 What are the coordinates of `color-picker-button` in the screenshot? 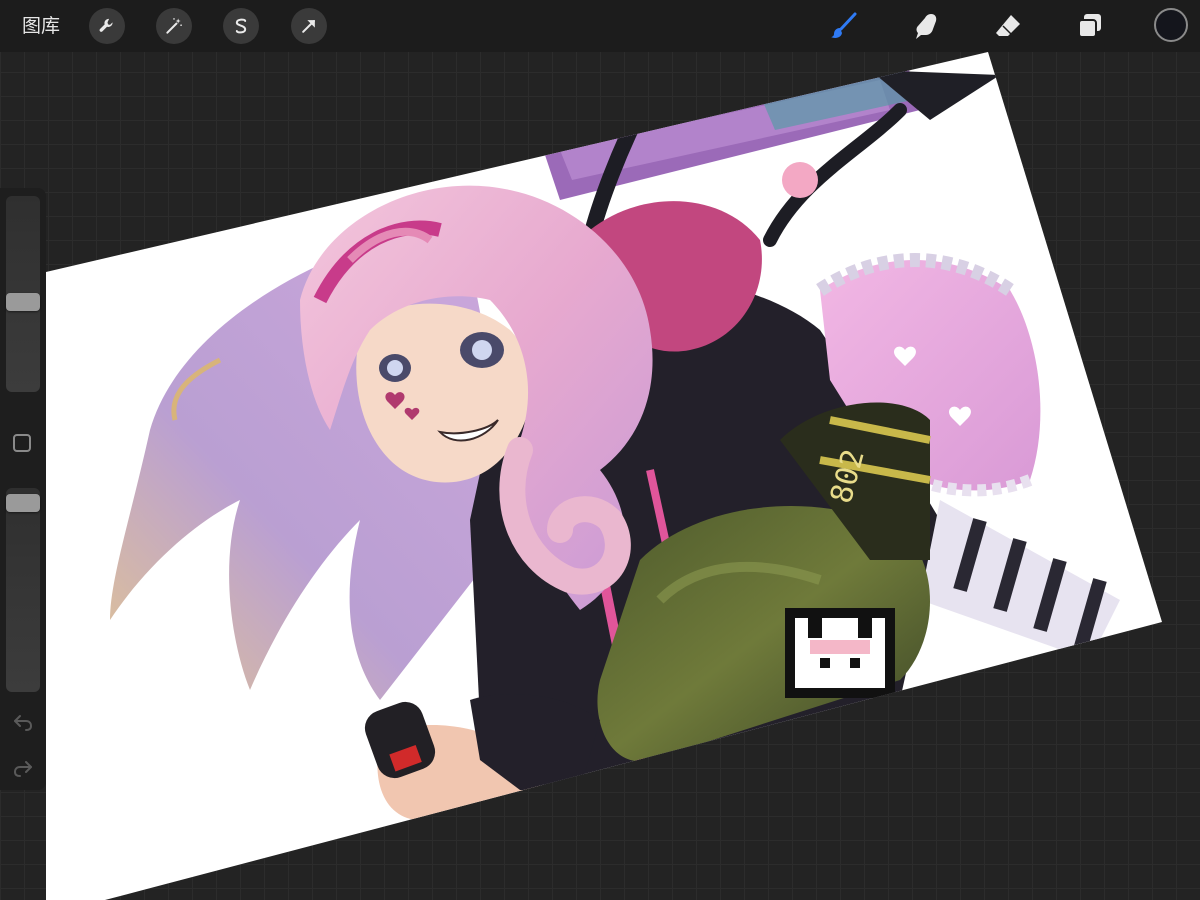 It's located at (1171, 25).